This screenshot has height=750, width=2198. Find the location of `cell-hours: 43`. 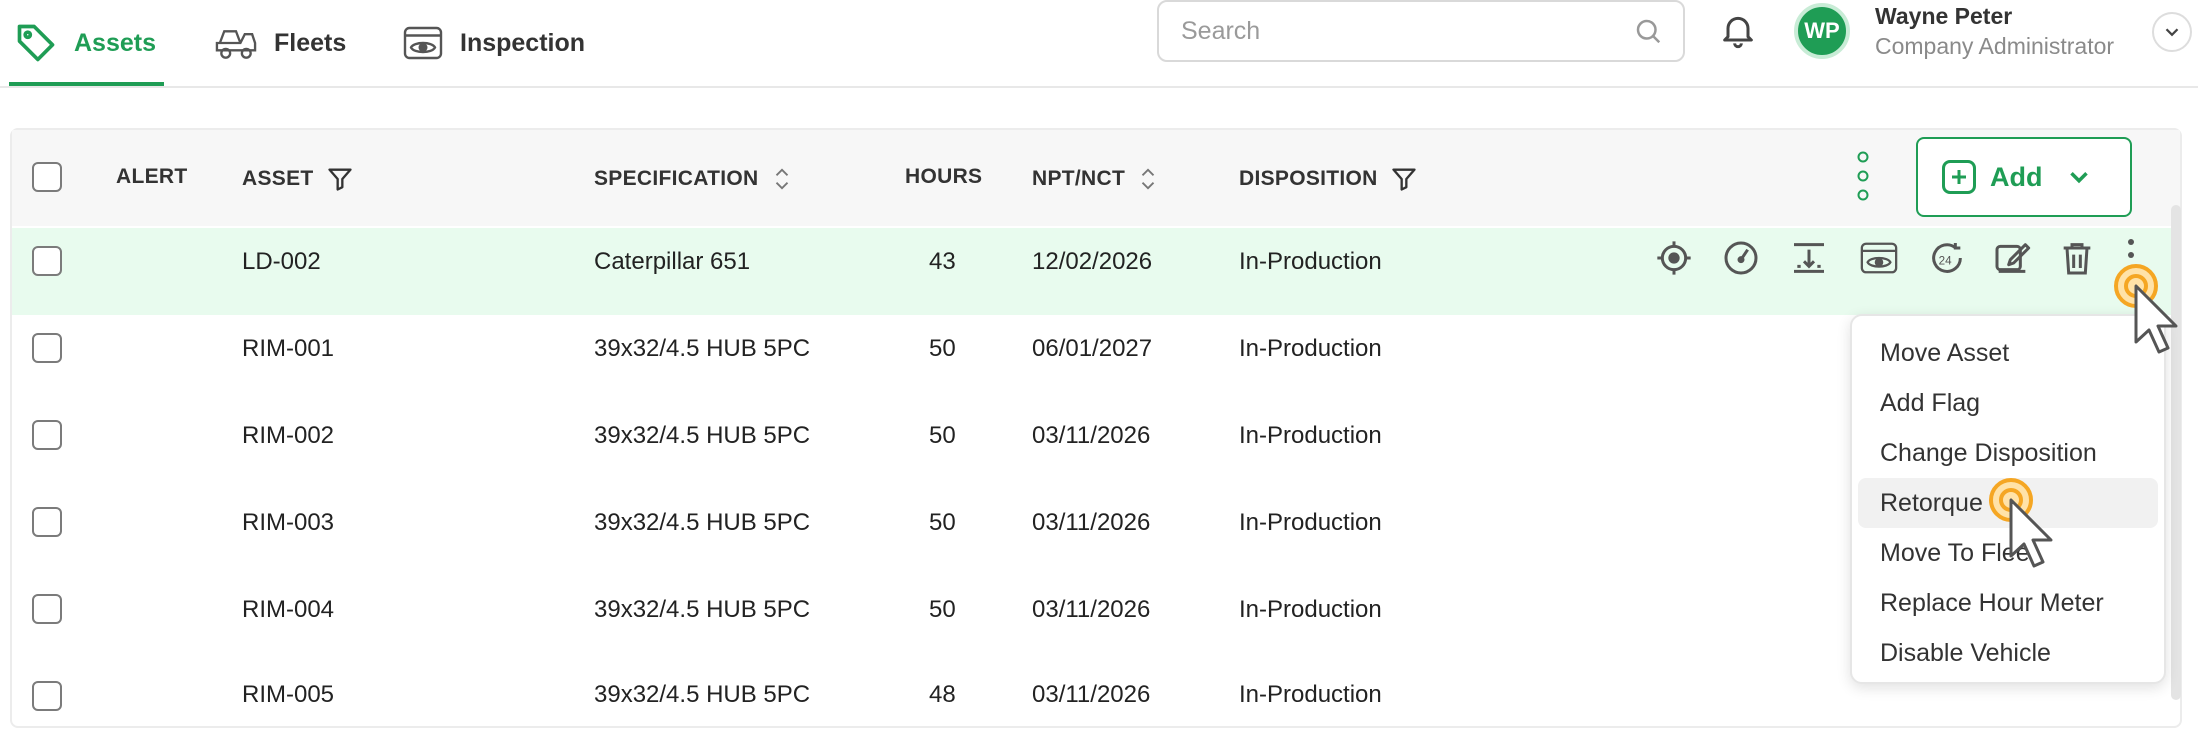

cell-hours: 43 is located at coordinates (942, 261).